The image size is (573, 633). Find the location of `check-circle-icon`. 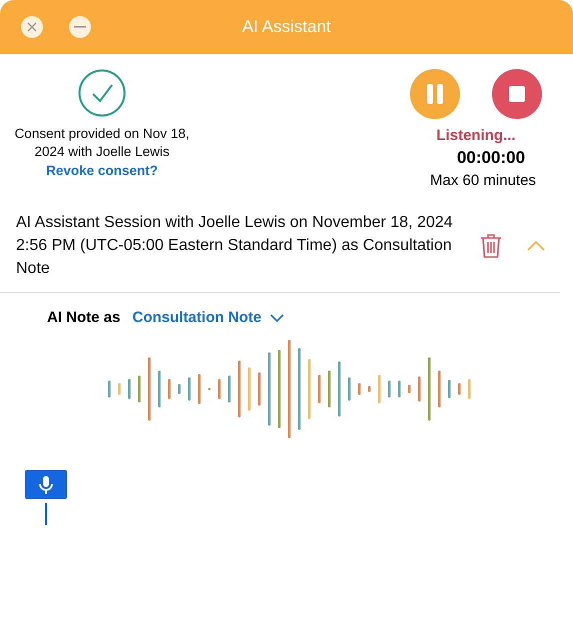

check-circle-icon is located at coordinates (102, 93).